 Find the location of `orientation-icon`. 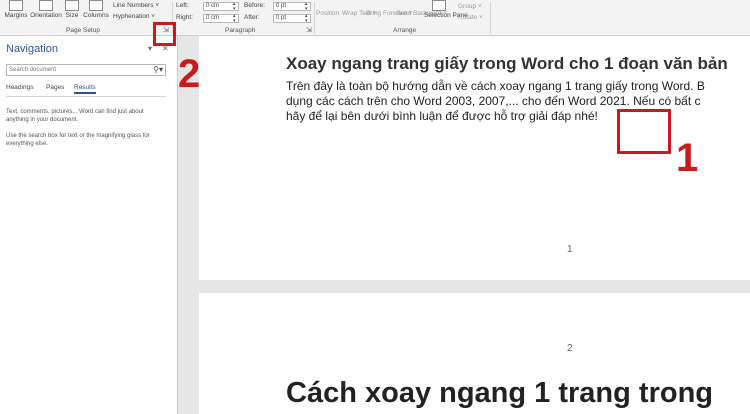

orientation-icon is located at coordinates (46, 5).